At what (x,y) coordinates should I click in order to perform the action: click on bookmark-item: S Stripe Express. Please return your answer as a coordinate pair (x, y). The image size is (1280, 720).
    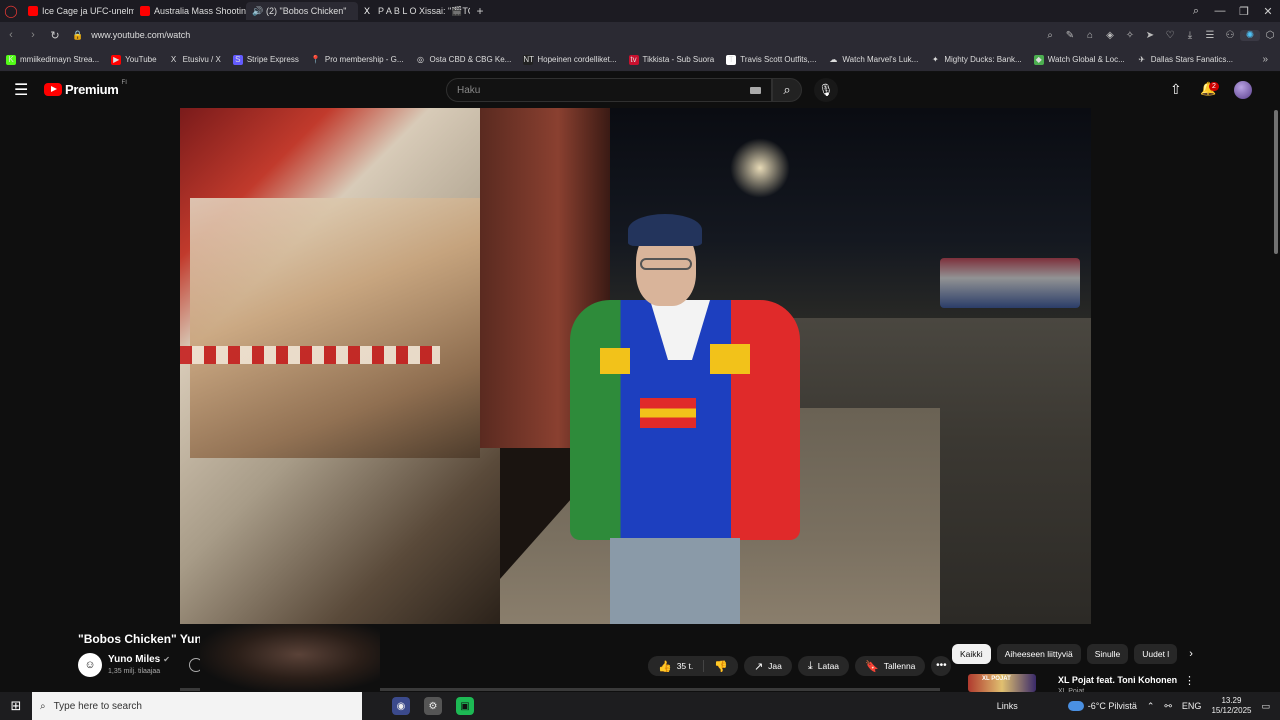
    Looking at the image, I should click on (265, 59).